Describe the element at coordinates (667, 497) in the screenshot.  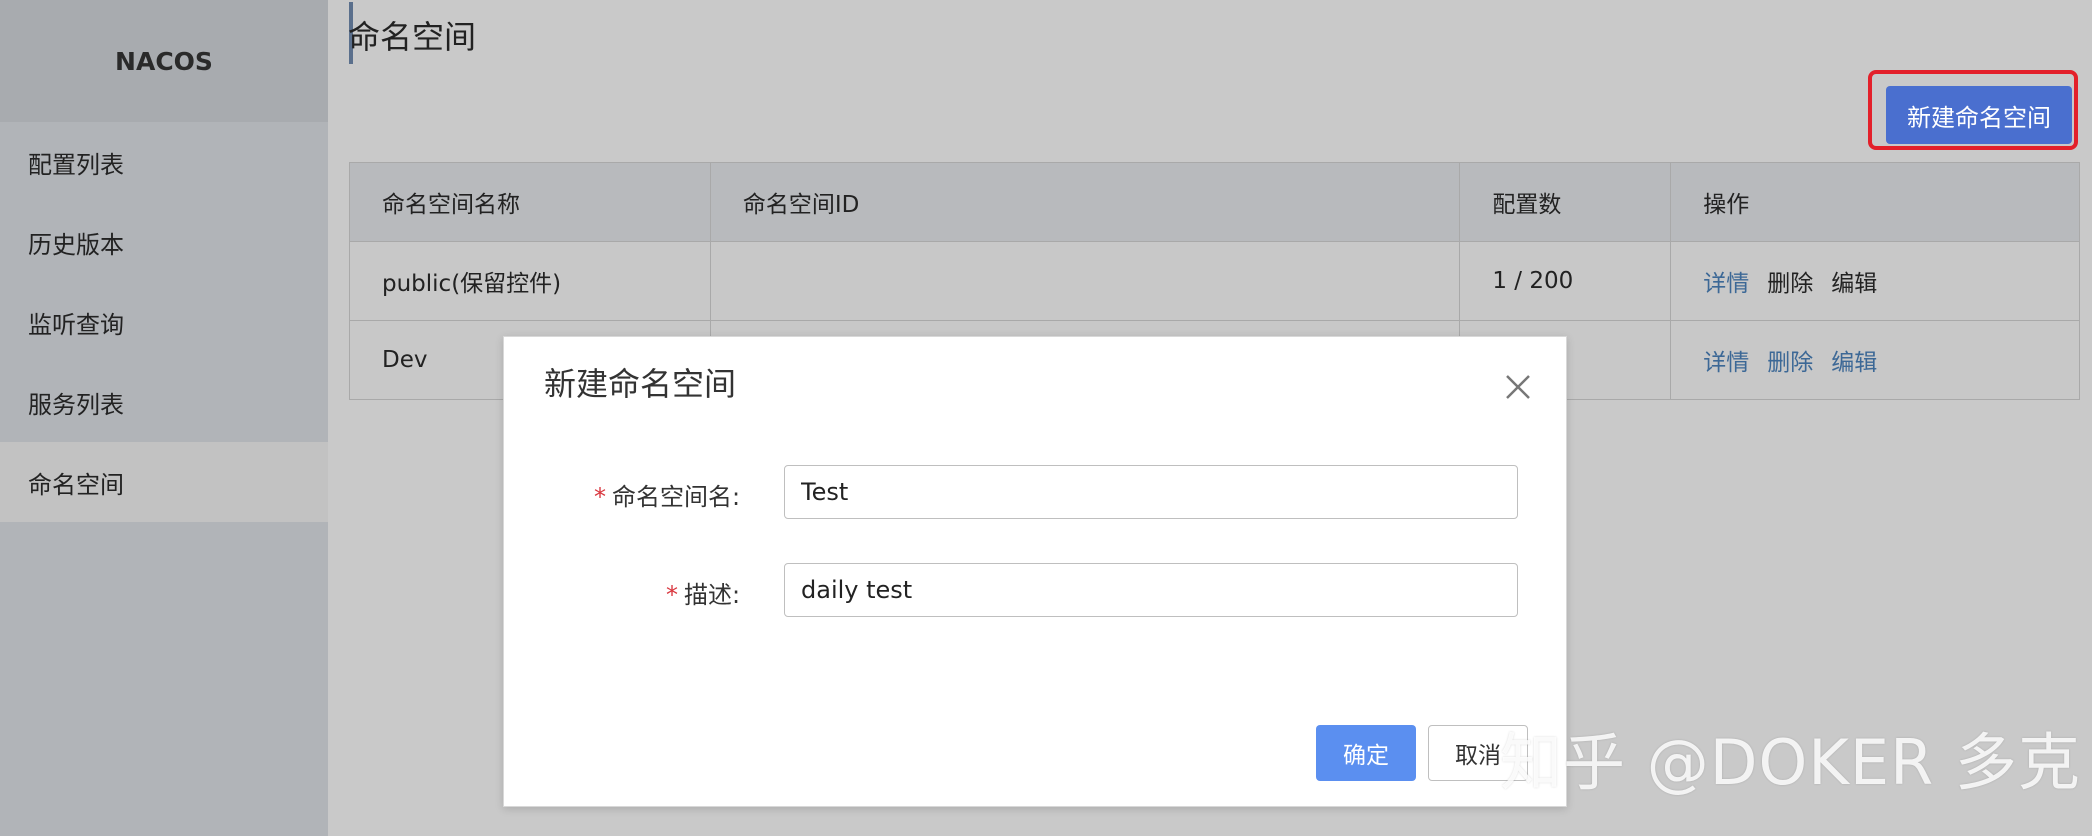
I see `namespace-name-label: * 命名空间名:` at that location.